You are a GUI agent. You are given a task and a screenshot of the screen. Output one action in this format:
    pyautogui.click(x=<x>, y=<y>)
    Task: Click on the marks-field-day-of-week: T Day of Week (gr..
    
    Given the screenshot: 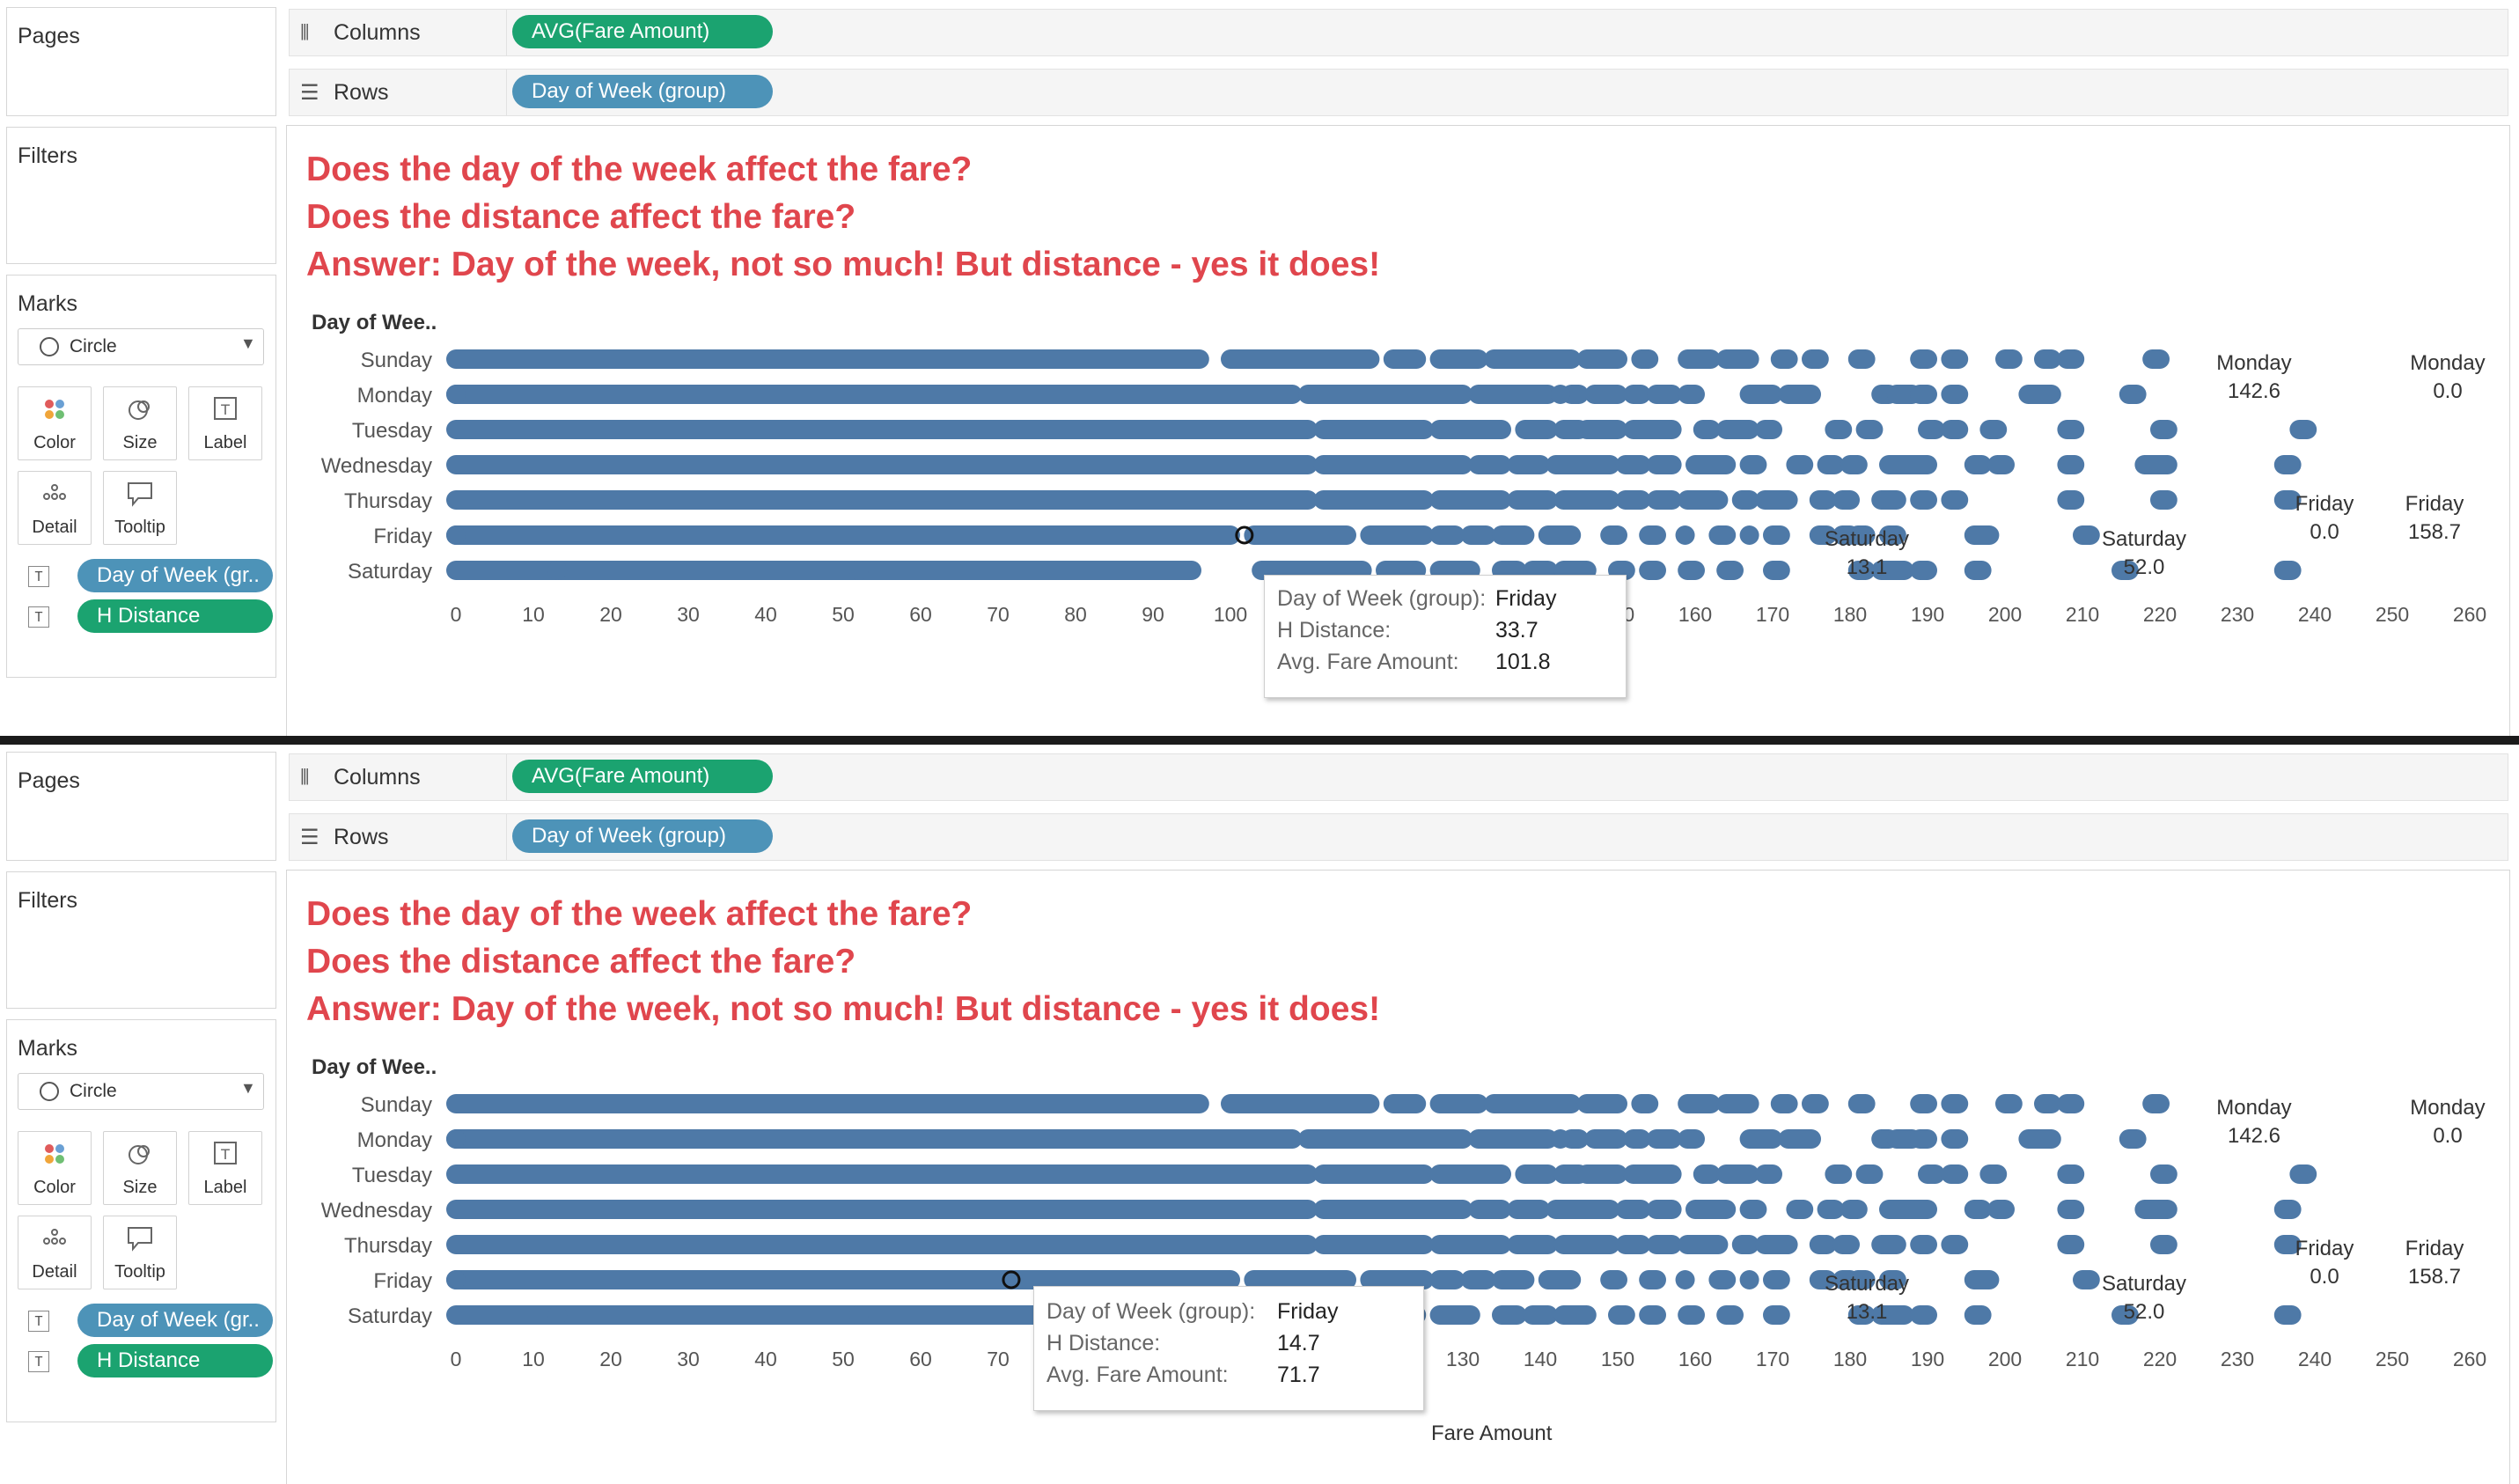 What is the action you would take?
    pyautogui.click(x=151, y=1320)
    